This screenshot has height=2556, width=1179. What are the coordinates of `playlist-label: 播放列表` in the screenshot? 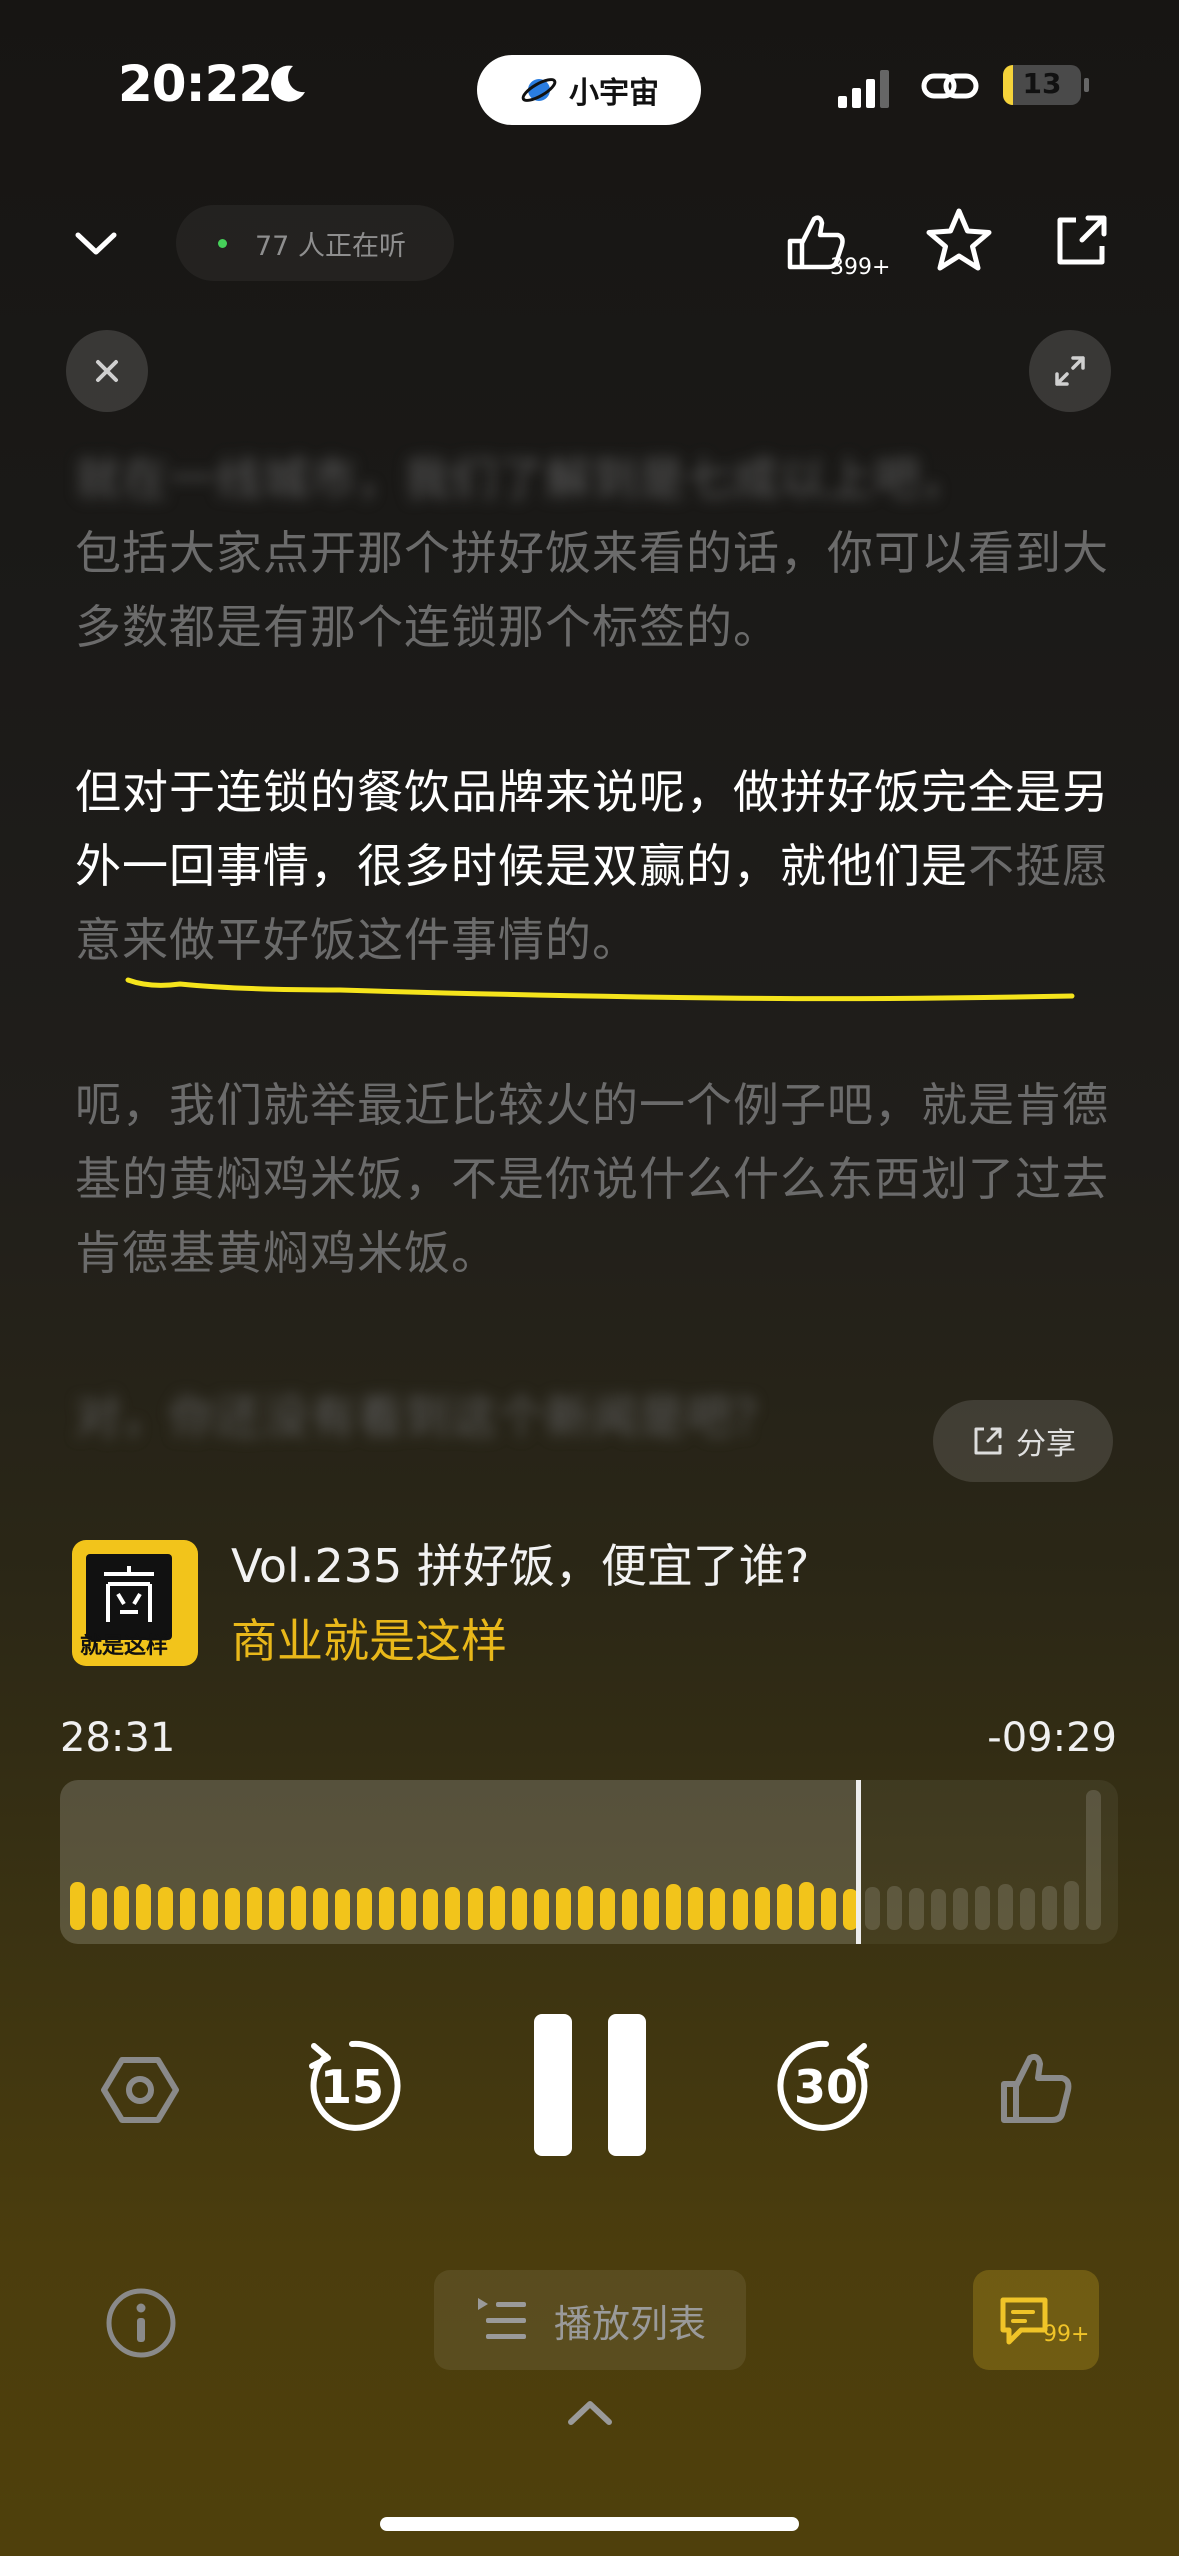 It's located at (629, 2323).